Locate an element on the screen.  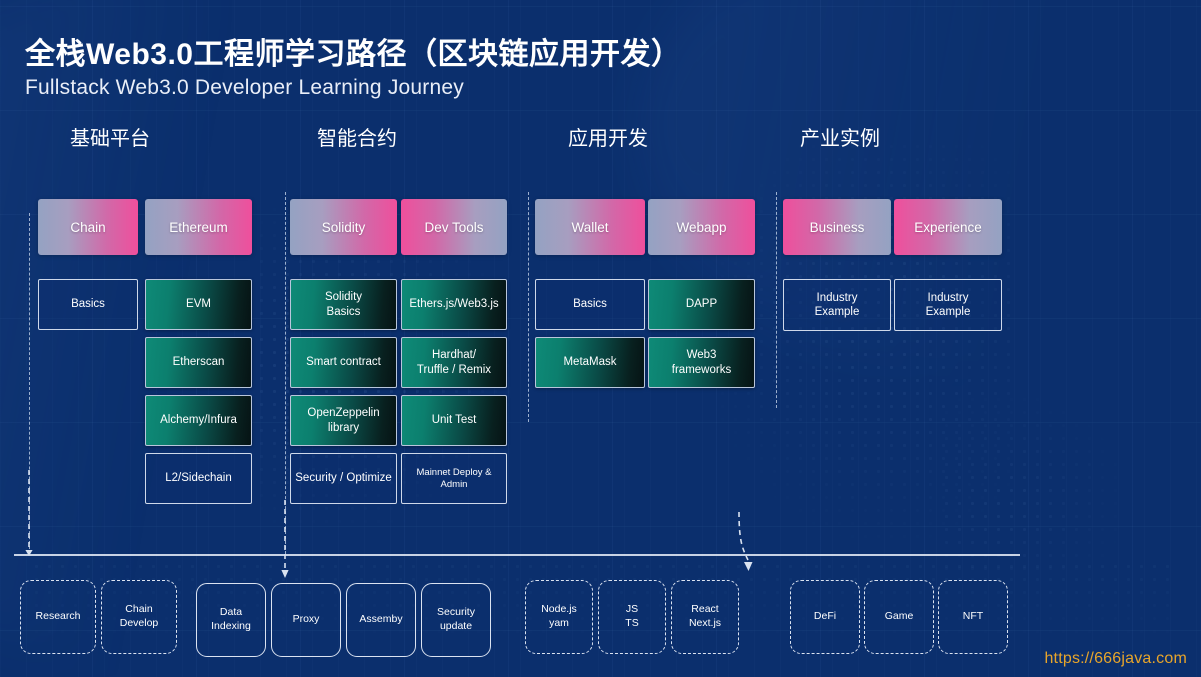
matrix-card-industry-example-1: Industry Example is located at coordinates (837, 305).